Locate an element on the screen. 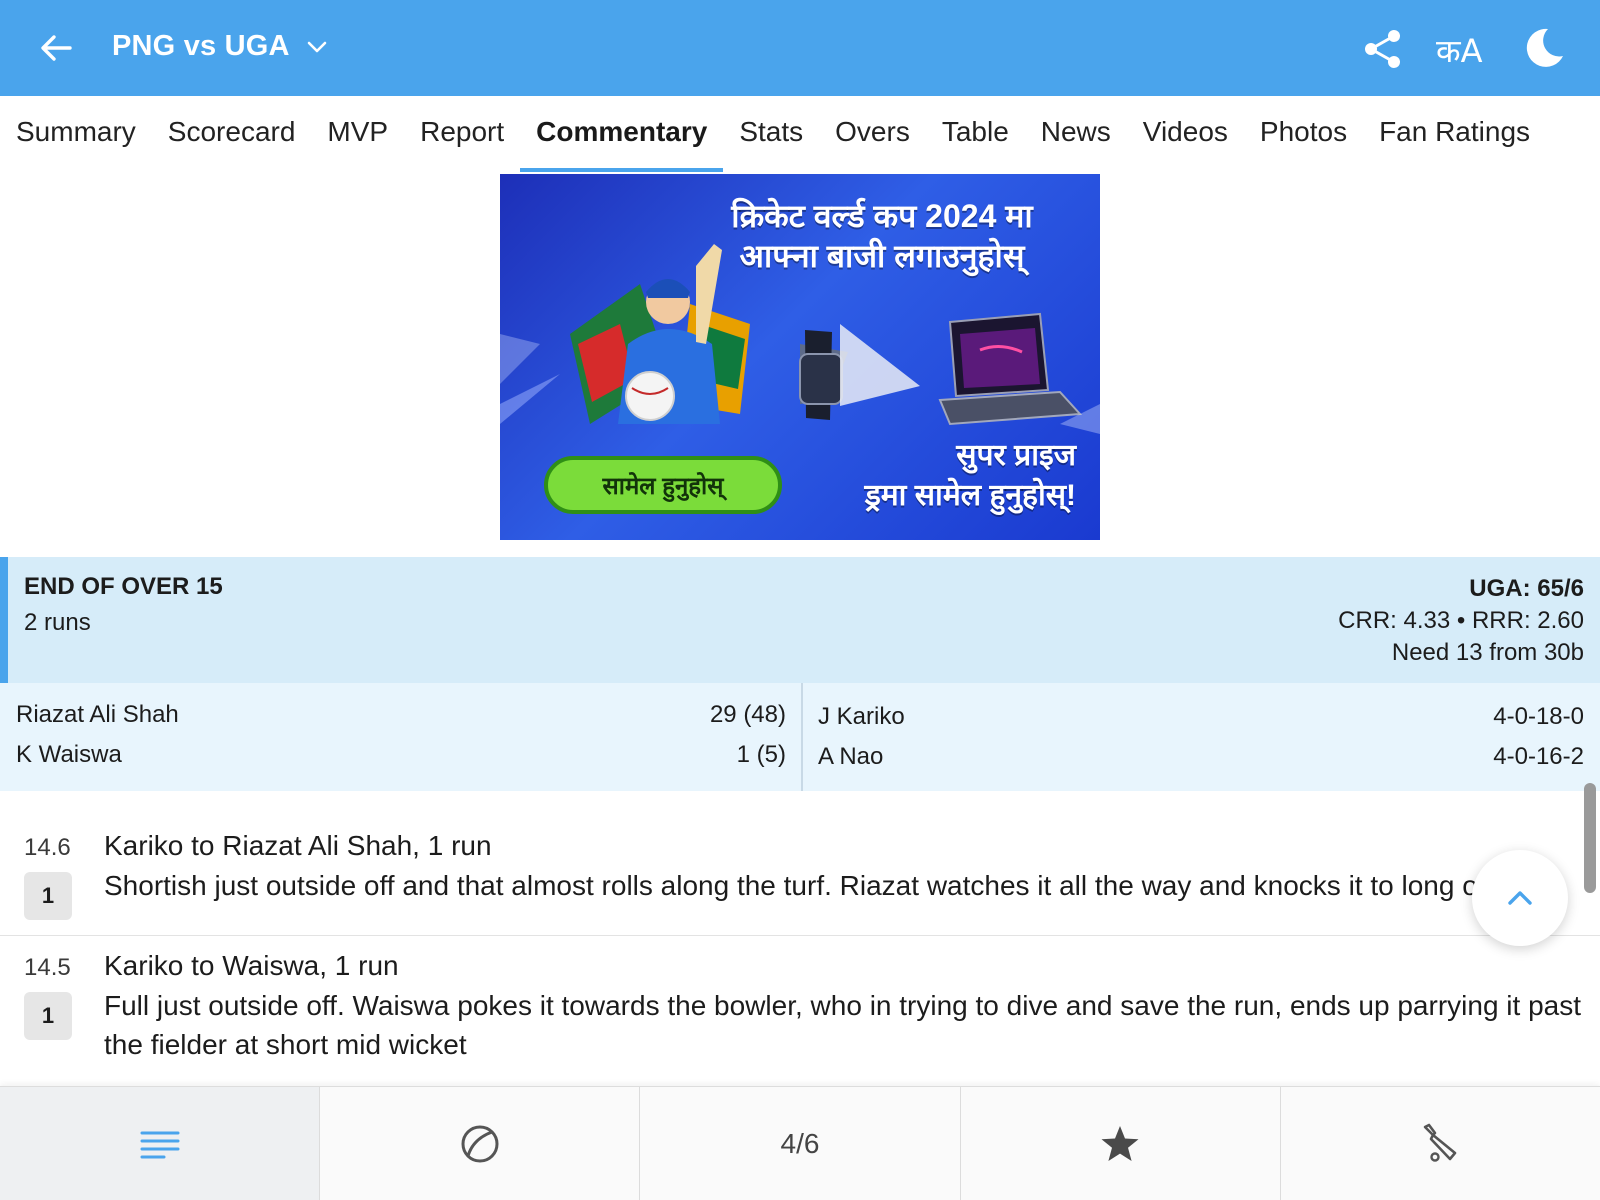 This screenshot has width=1600, height=1200. over-runs: 2 runs is located at coordinates (57, 622).